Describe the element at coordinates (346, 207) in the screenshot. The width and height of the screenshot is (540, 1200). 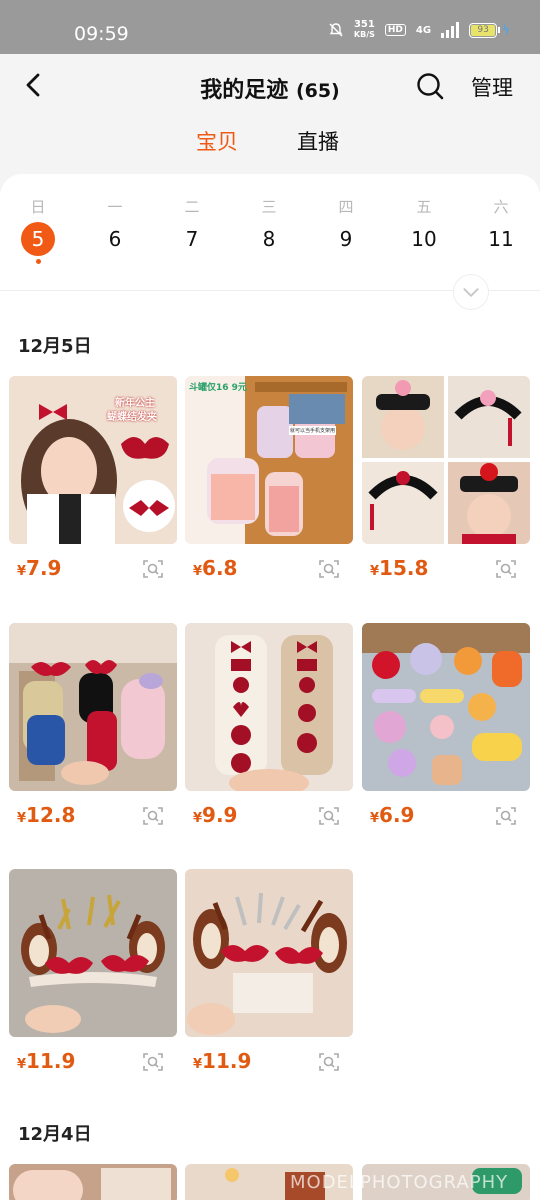
I see `weekday-label: 四` at that location.